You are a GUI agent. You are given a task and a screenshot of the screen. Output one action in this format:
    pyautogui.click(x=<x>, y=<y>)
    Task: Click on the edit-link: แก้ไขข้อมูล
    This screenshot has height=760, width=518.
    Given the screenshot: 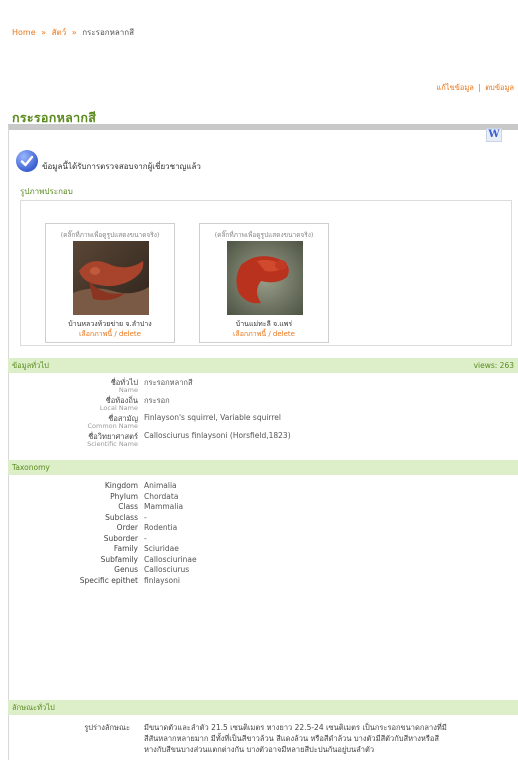 What is the action you would take?
    pyautogui.click(x=454, y=87)
    